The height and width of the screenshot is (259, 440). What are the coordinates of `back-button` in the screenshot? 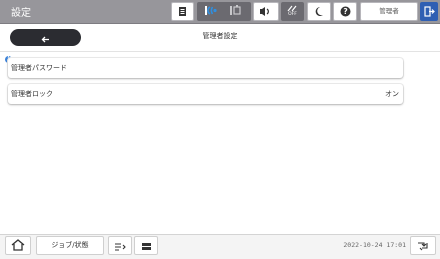 It's located at (45, 37).